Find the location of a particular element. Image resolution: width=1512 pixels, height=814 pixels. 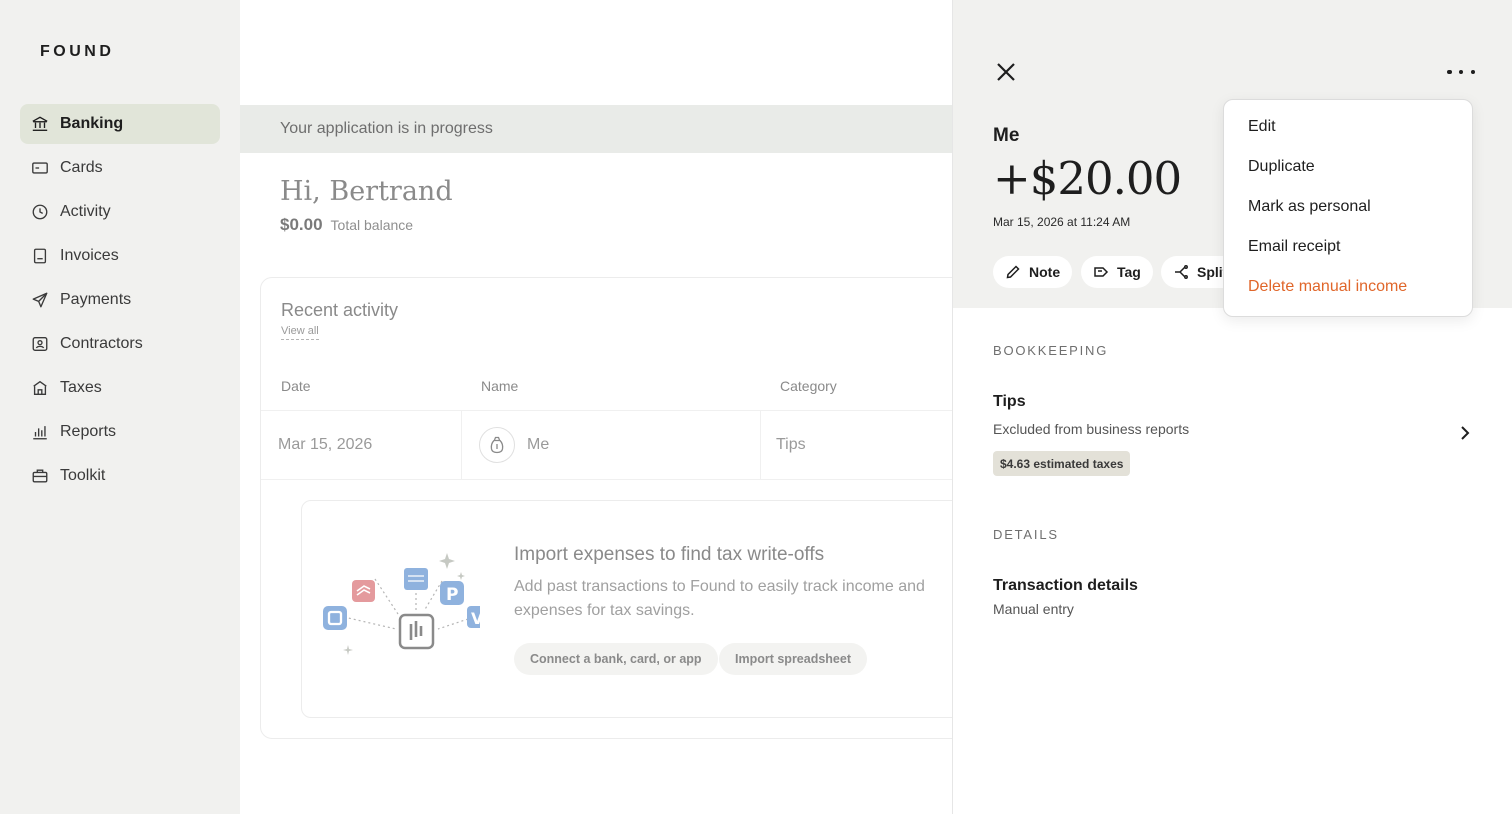

sidebar-item-contractors: Contractors is located at coordinates (120, 344).